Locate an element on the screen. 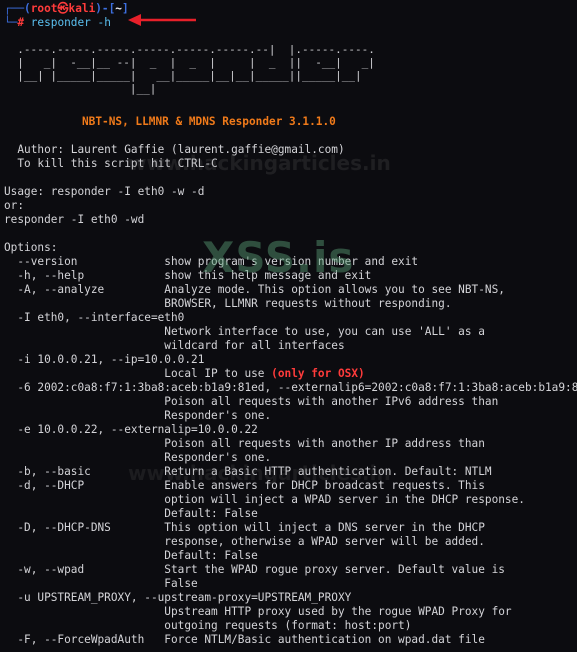  prompt-header: ┌──(root㉿kali)-[~] is located at coordinates (66, 9).